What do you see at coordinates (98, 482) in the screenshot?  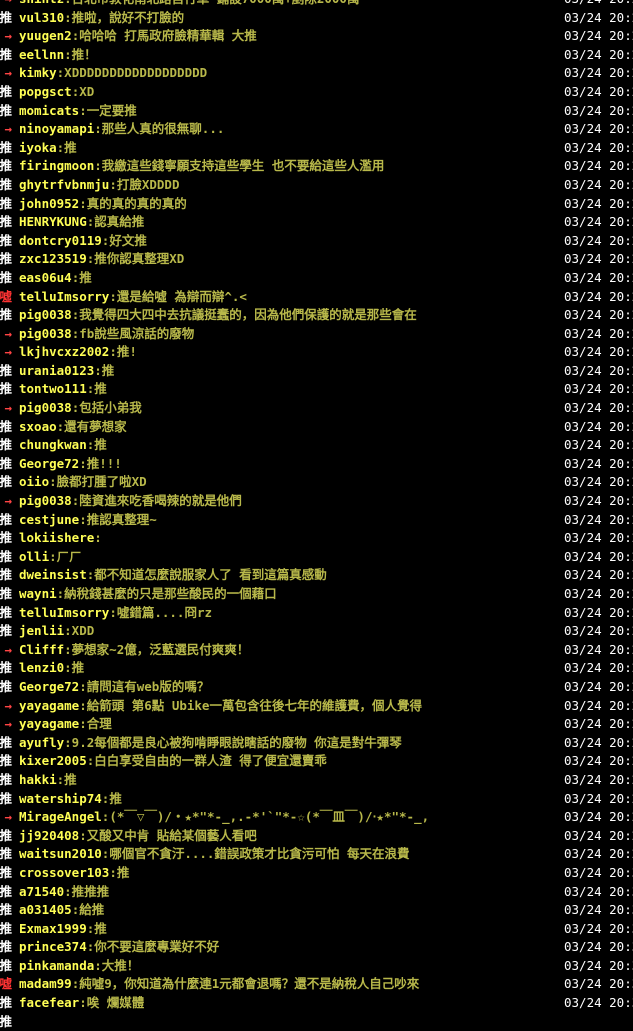 I see `comment-text: :臉都打腫了啦XD` at bounding box center [98, 482].